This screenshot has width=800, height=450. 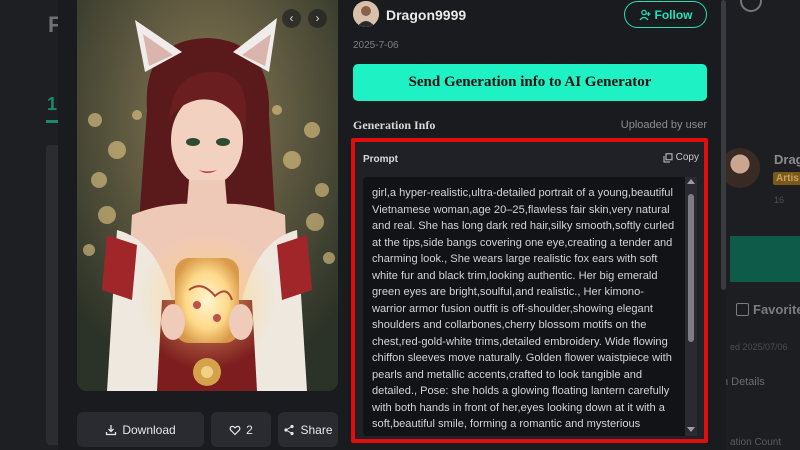 I want to click on heart-icon, so click(x=235, y=430).